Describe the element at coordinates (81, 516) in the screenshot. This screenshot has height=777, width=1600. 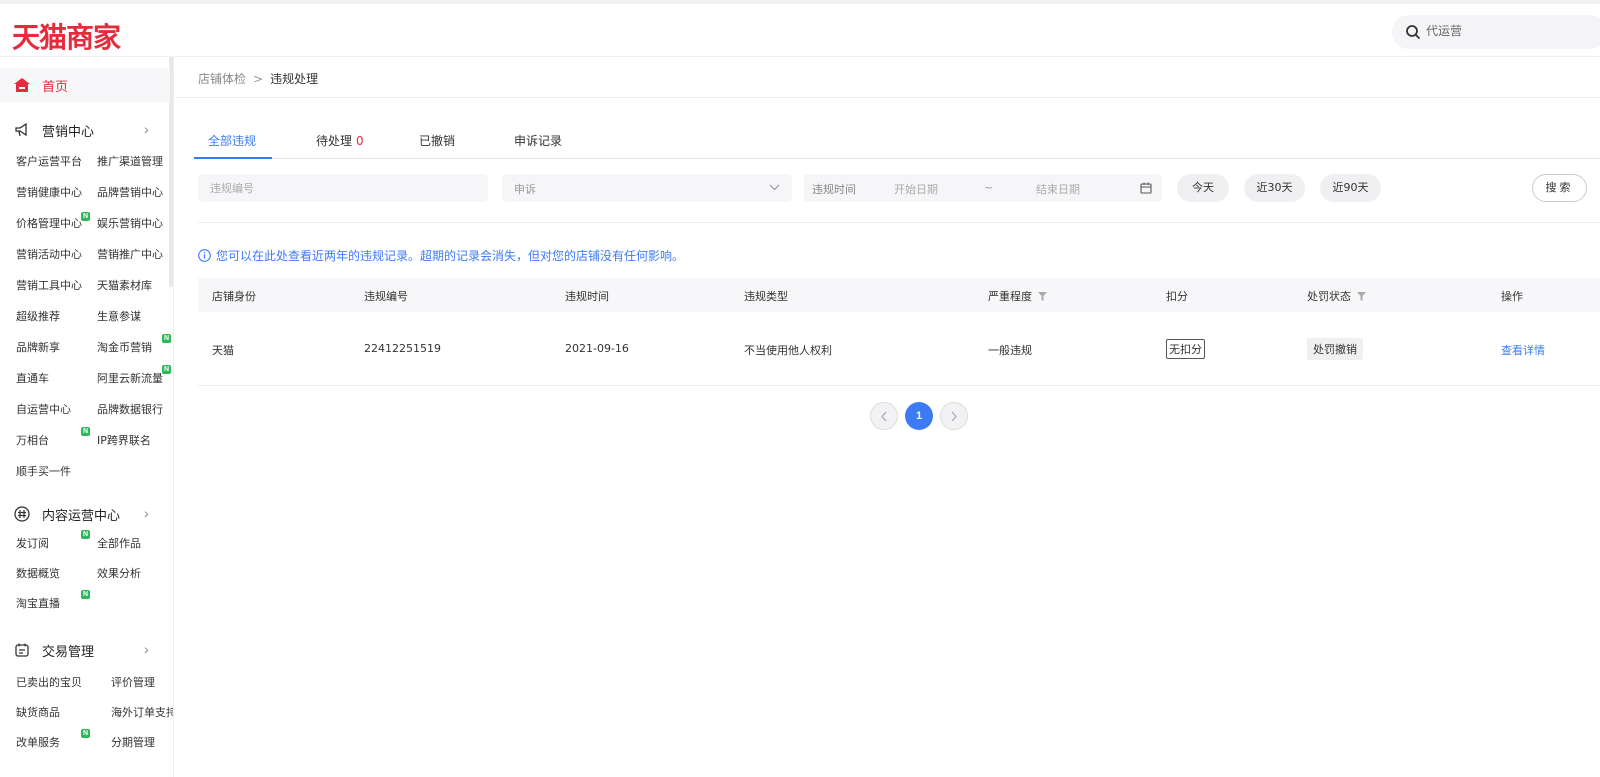
I see `sidebar-group-title: 内容运营中心` at that location.